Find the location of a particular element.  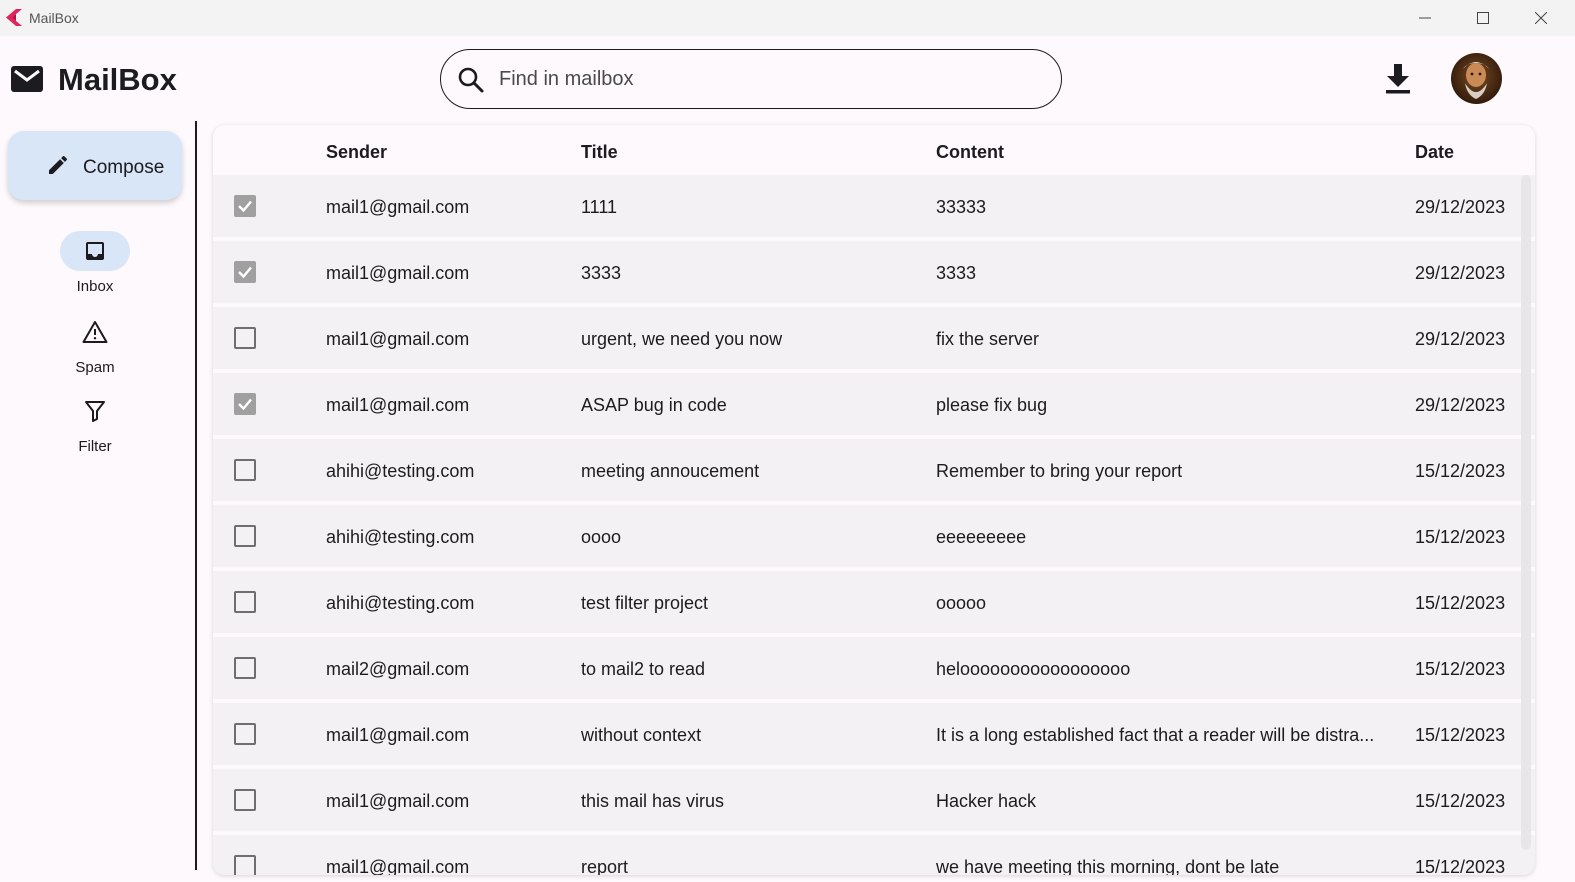

avatar is located at coordinates (1476, 78).